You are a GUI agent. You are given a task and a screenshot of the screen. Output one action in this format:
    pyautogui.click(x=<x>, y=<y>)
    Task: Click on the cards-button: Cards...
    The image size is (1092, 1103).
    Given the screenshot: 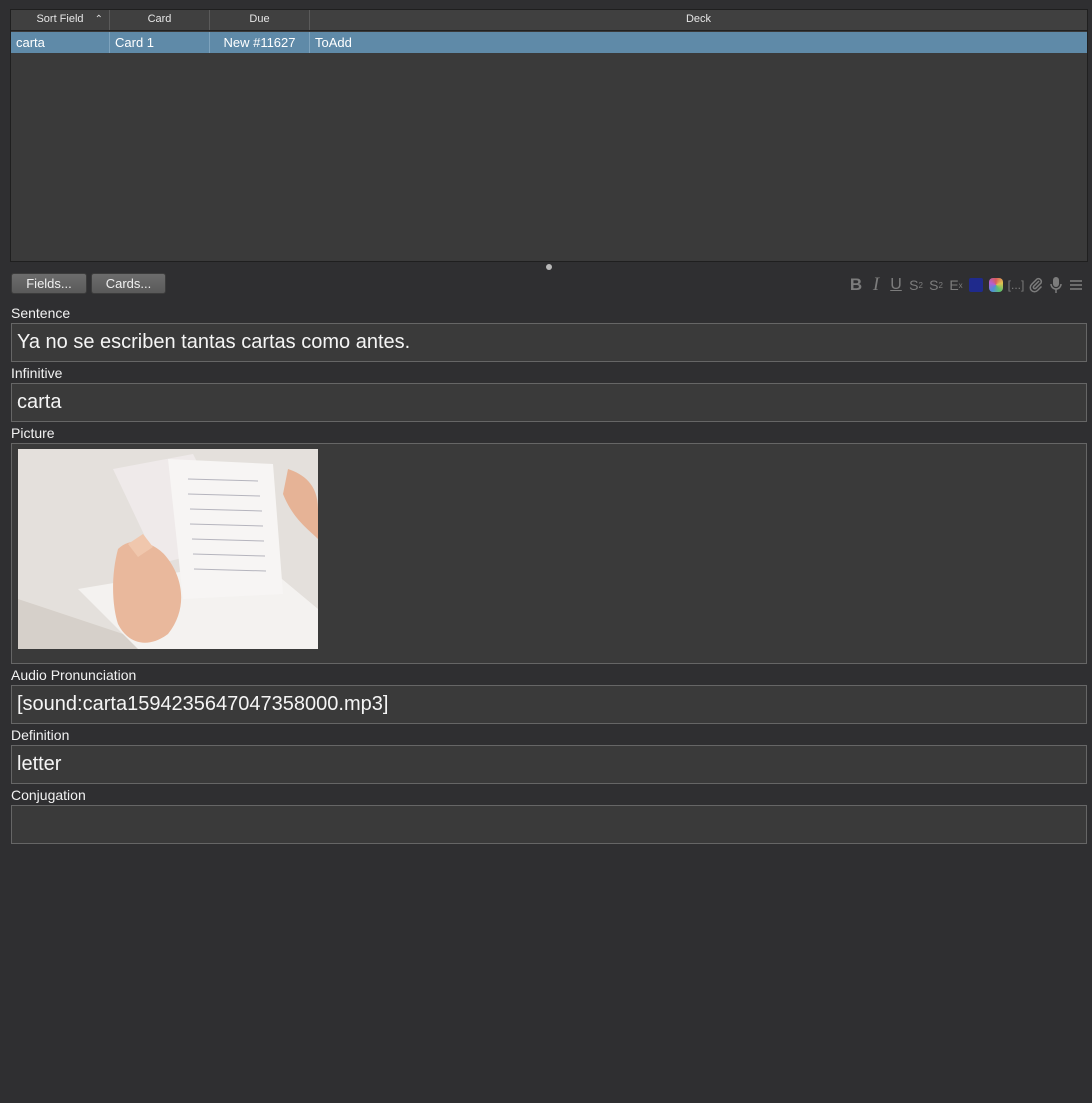 What is the action you would take?
    pyautogui.click(x=128, y=283)
    